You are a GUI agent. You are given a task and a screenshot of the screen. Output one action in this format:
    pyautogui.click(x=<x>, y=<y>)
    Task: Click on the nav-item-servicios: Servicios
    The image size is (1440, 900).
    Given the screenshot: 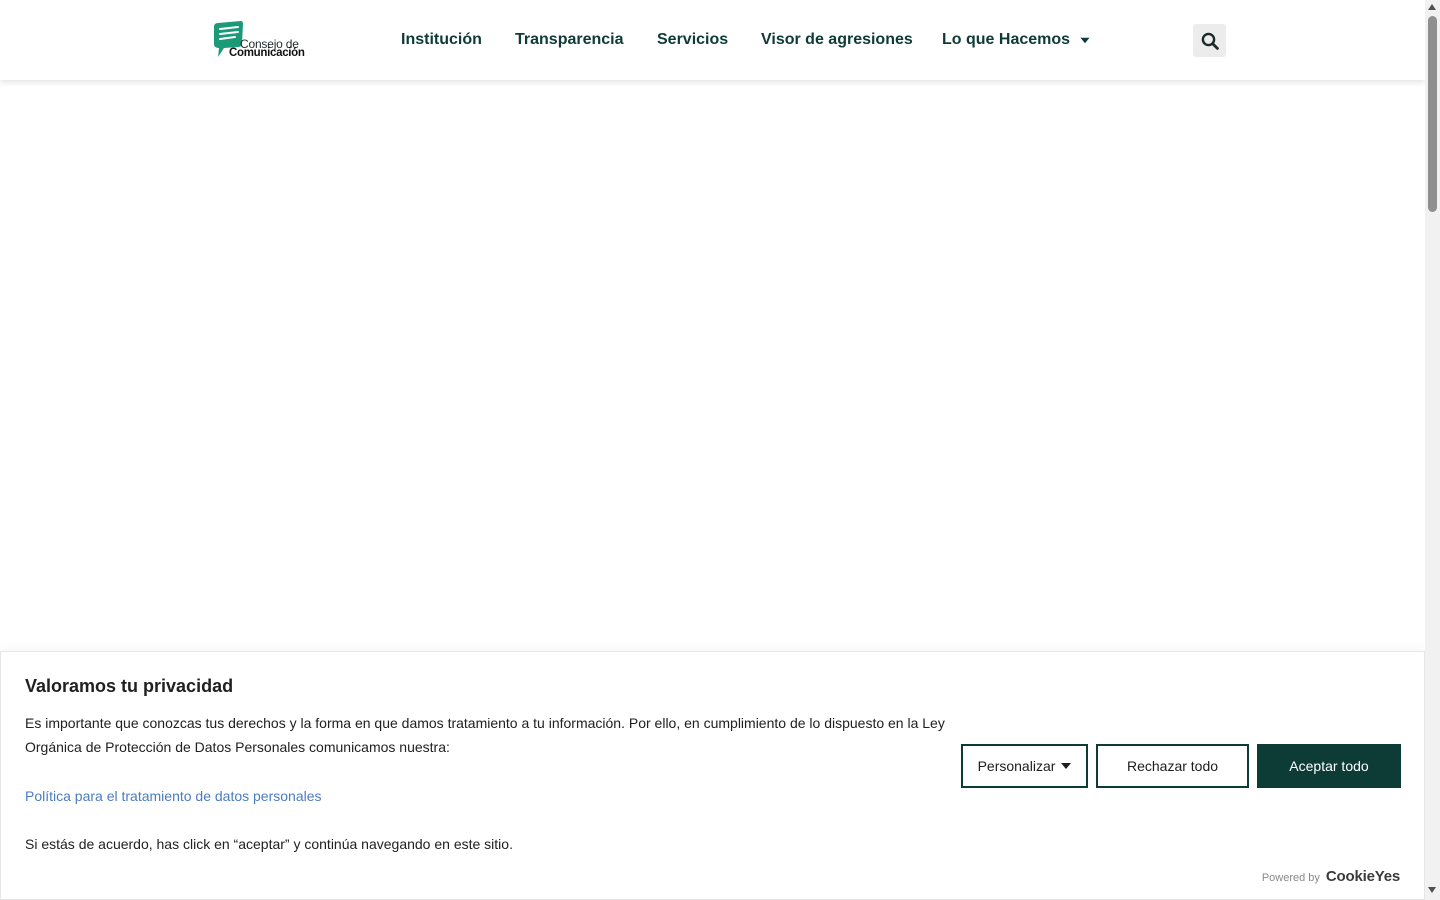 What is the action you would take?
    pyautogui.click(x=692, y=40)
    